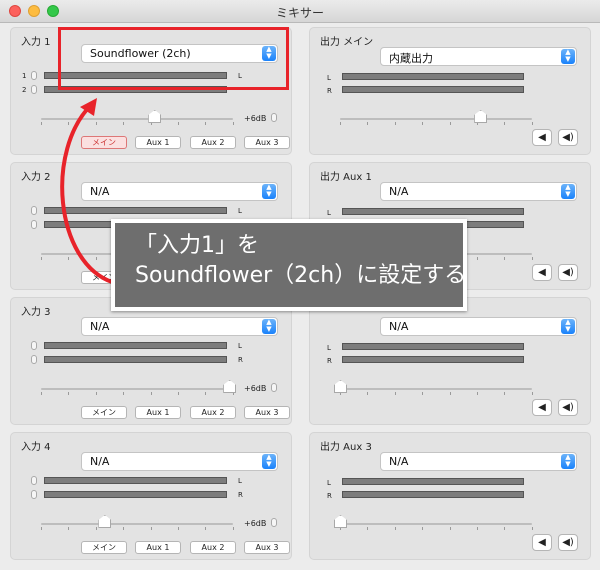 This screenshot has height=570, width=600. I want to click on annotation-callout: 「入力1」を Soundflower（2ch）に設定する, so click(289, 265).